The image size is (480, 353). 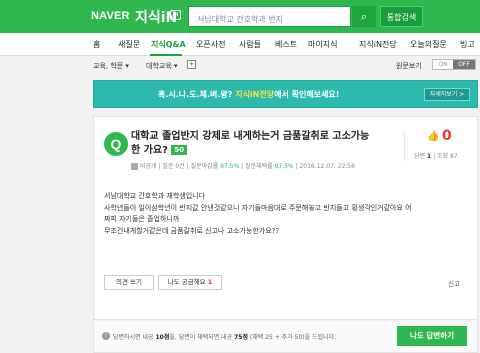 What do you see at coordinates (322, 44) in the screenshot?
I see `nav-item-my-knowledge: 마이지식` at bounding box center [322, 44].